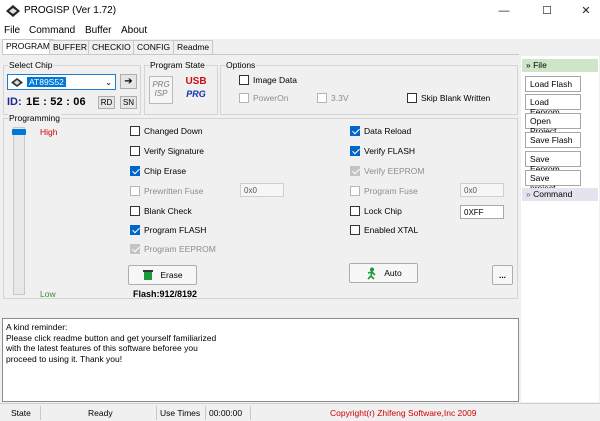  Describe the element at coordinates (161, 90) in the screenshot. I see `isp-logo: PRG ISP` at that location.